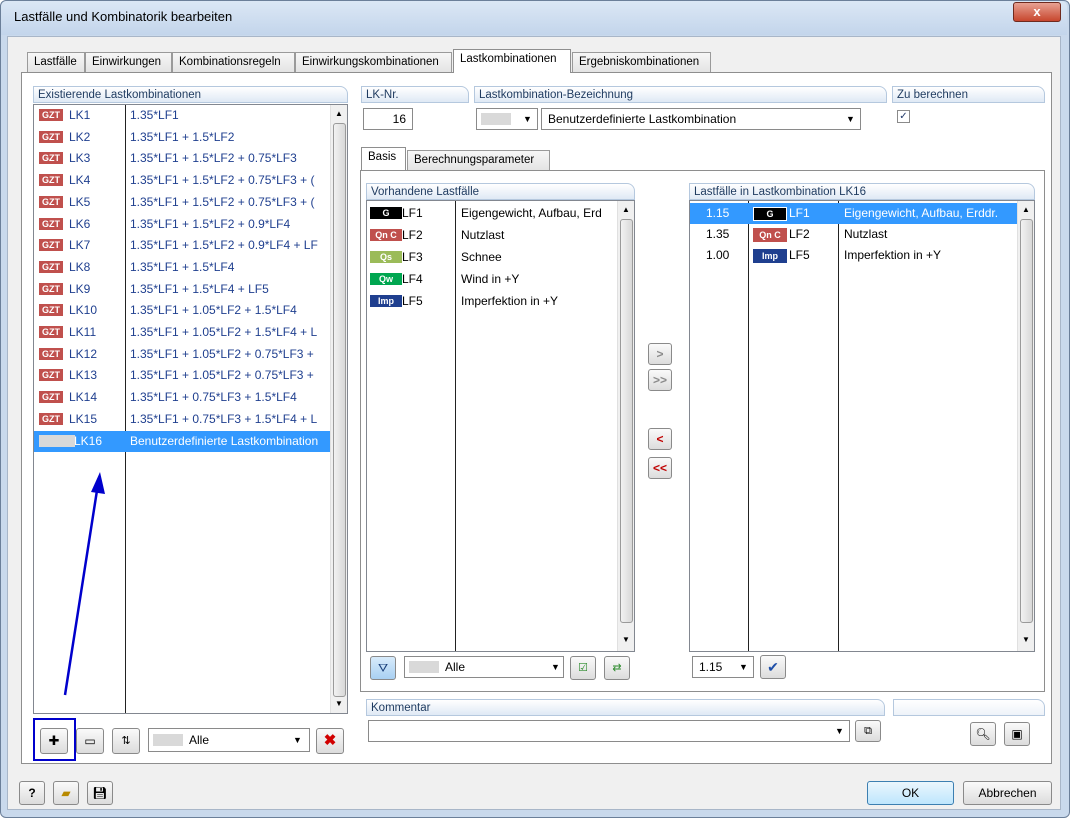  What do you see at coordinates (412, 279) in the screenshot?
I see `load-case-id: LF4` at bounding box center [412, 279].